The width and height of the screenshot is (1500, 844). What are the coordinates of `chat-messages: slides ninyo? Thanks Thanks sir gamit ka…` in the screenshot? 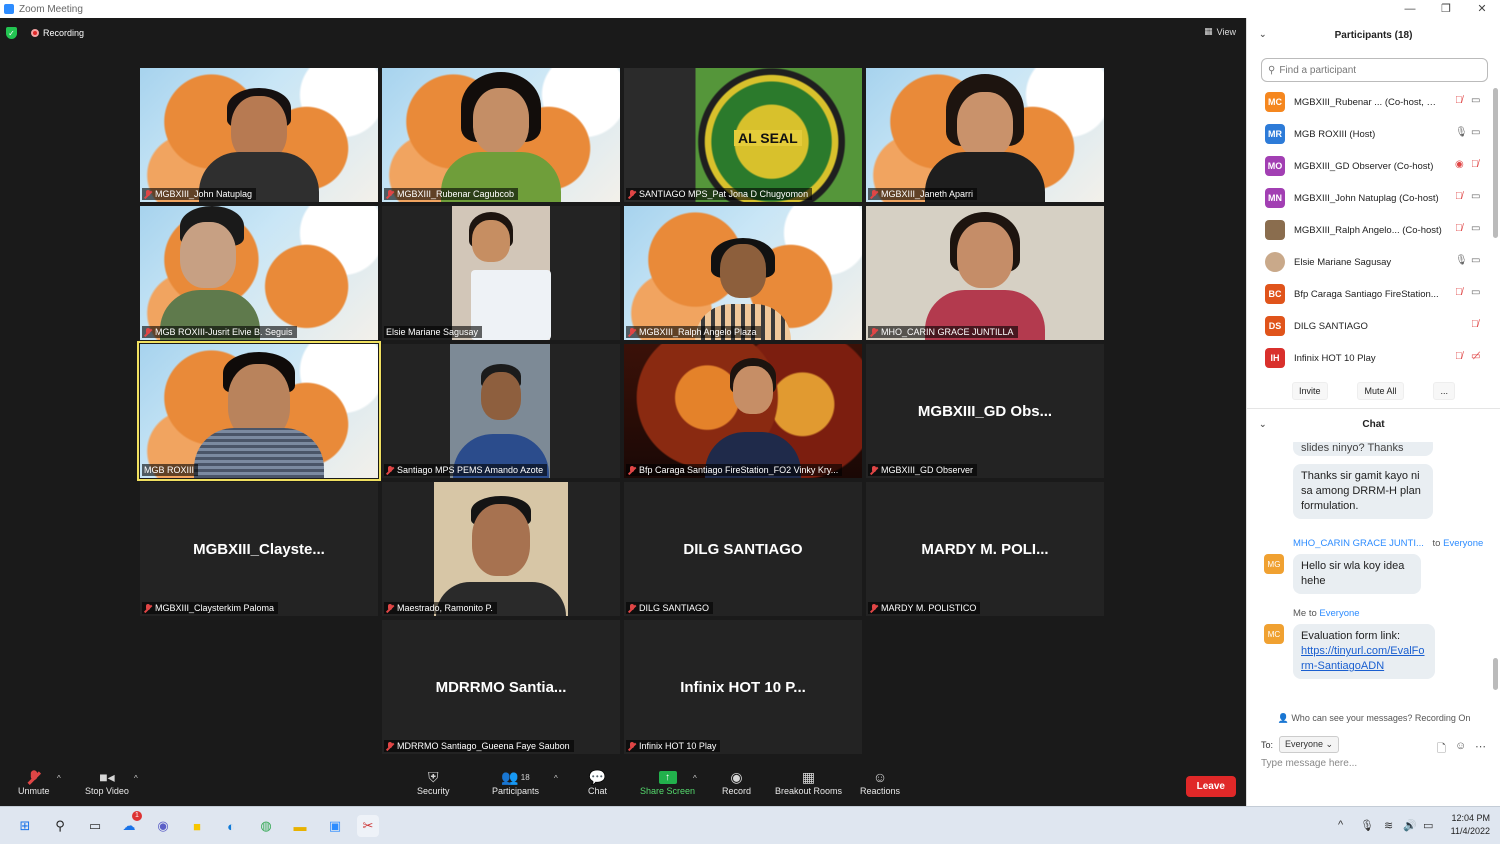 It's located at (1373, 571).